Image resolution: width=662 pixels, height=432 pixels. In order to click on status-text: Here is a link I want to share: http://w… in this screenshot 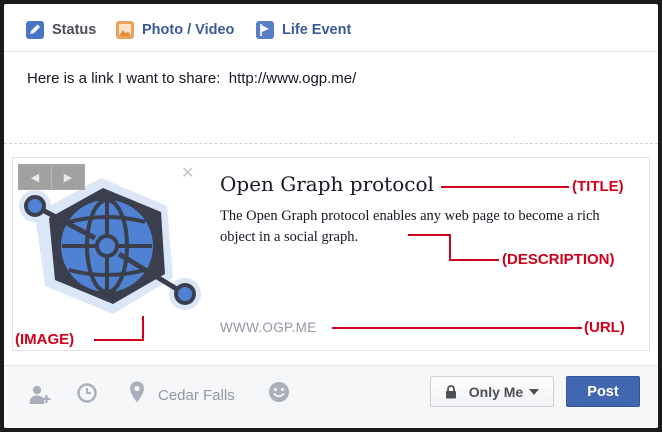, I will do `click(192, 78)`.